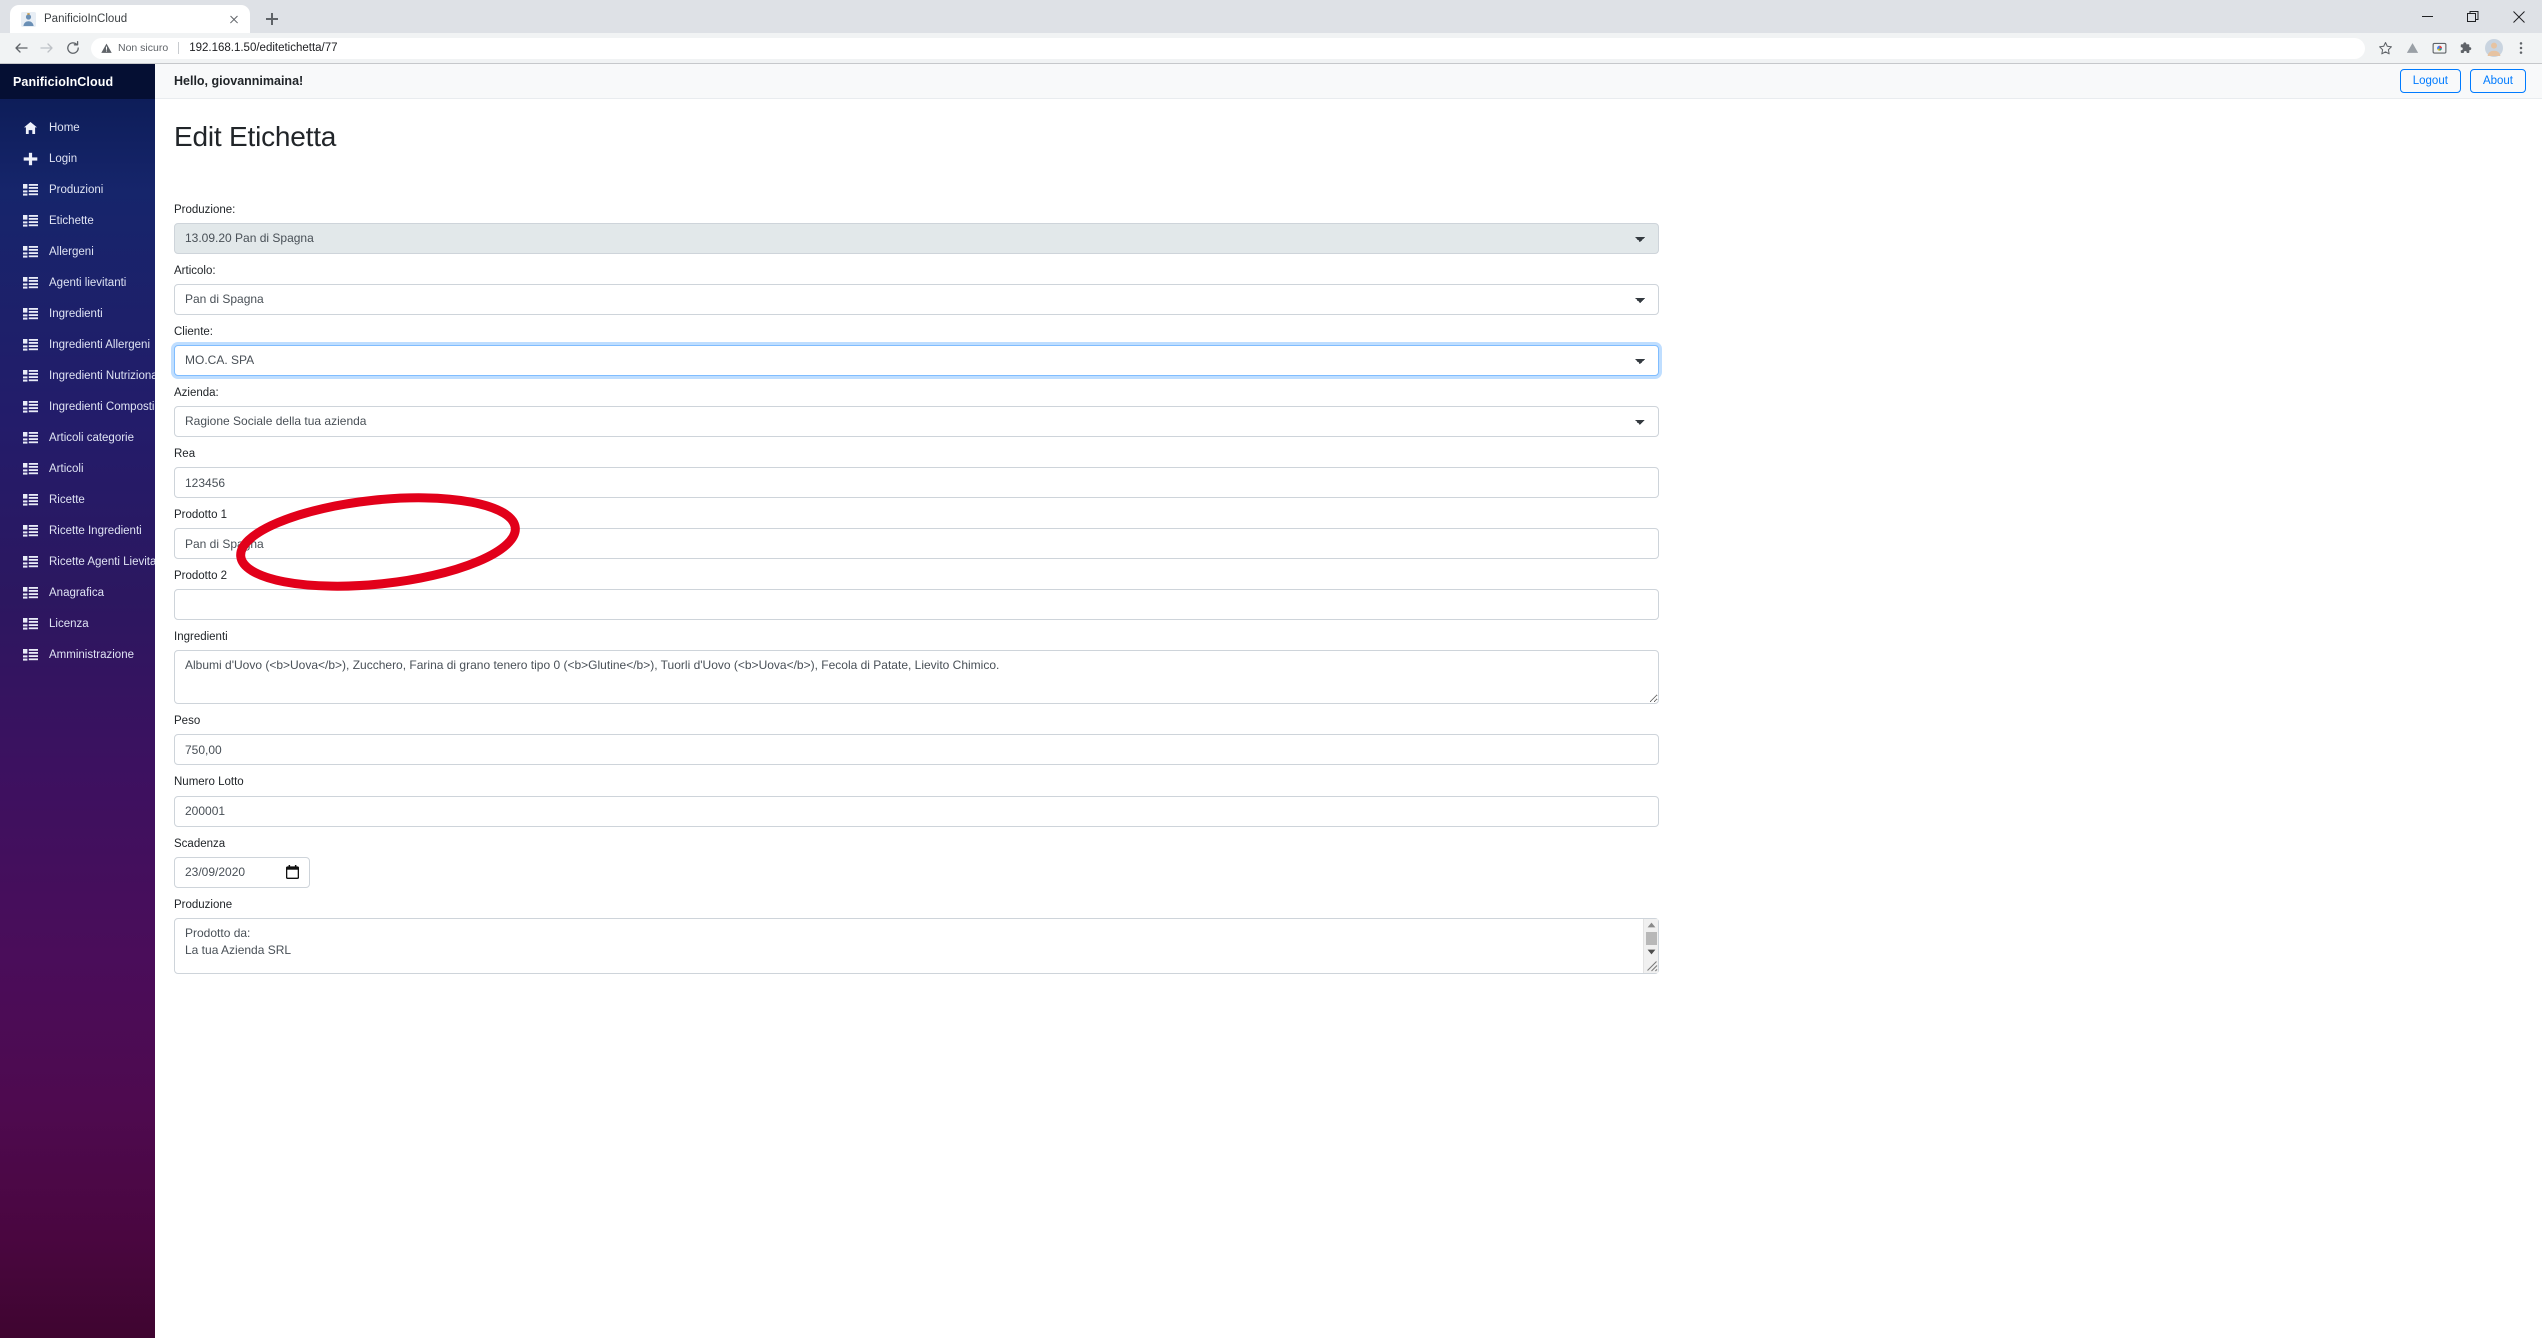 The image size is (2542, 1338). Describe the element at coordinates (92, 437) in the screenshot. I see `sidebar-item-label: Articoli categorie` at that location.